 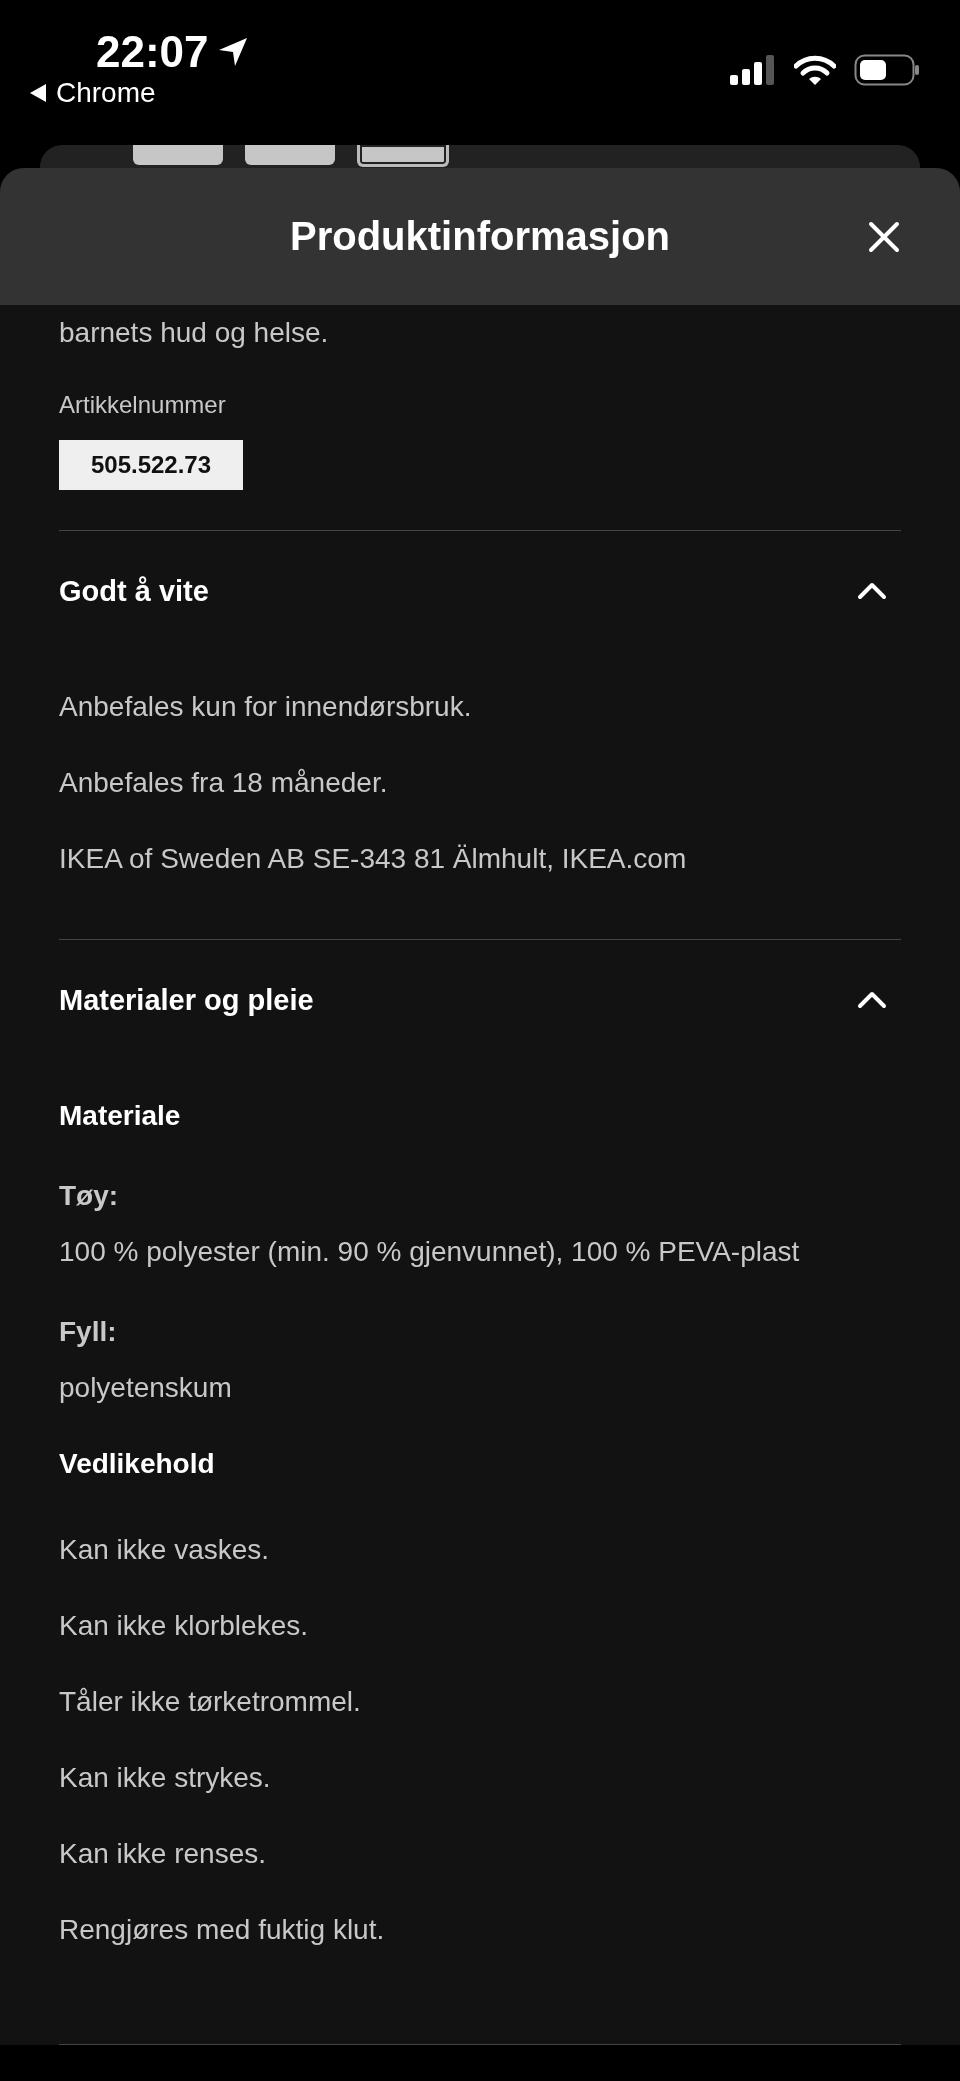 I want to click on body-text: Rengjøres med fuktig klut., so click(x=222, y=1930).